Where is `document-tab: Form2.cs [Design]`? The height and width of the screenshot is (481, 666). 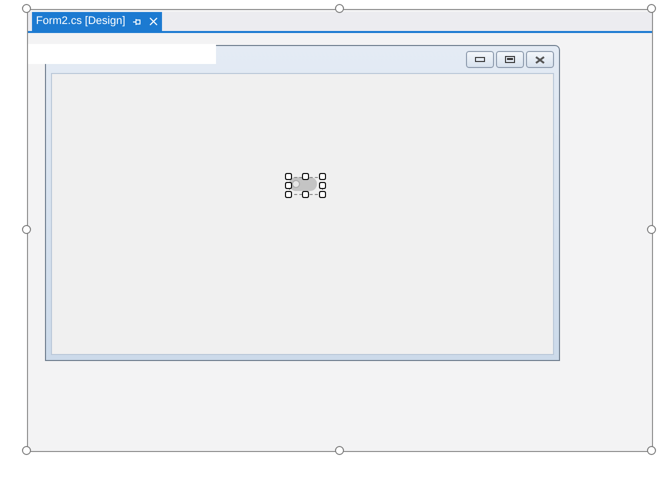 document-tab: Form2.cs [Design] is located at coordinates (97, 21).